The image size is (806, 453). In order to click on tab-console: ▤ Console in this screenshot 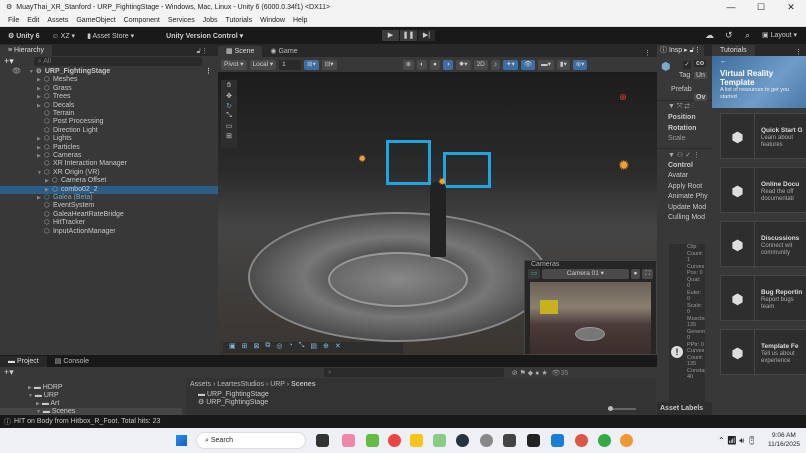, I will do `click(71, 361)`.